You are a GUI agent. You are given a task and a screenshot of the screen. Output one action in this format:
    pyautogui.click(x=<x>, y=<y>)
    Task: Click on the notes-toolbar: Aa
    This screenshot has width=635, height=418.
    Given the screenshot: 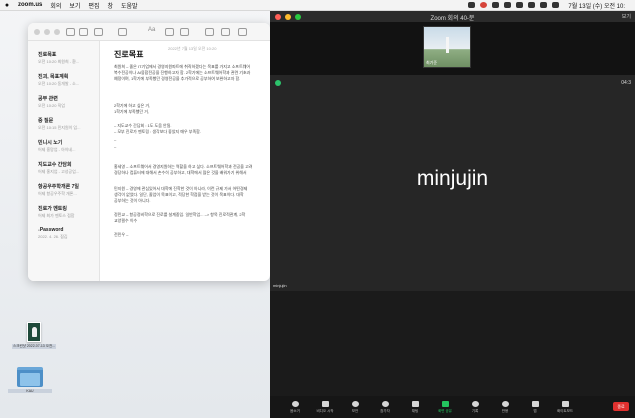 What is the action you would take?
    pyautogui.click(x=149, y=32)
    